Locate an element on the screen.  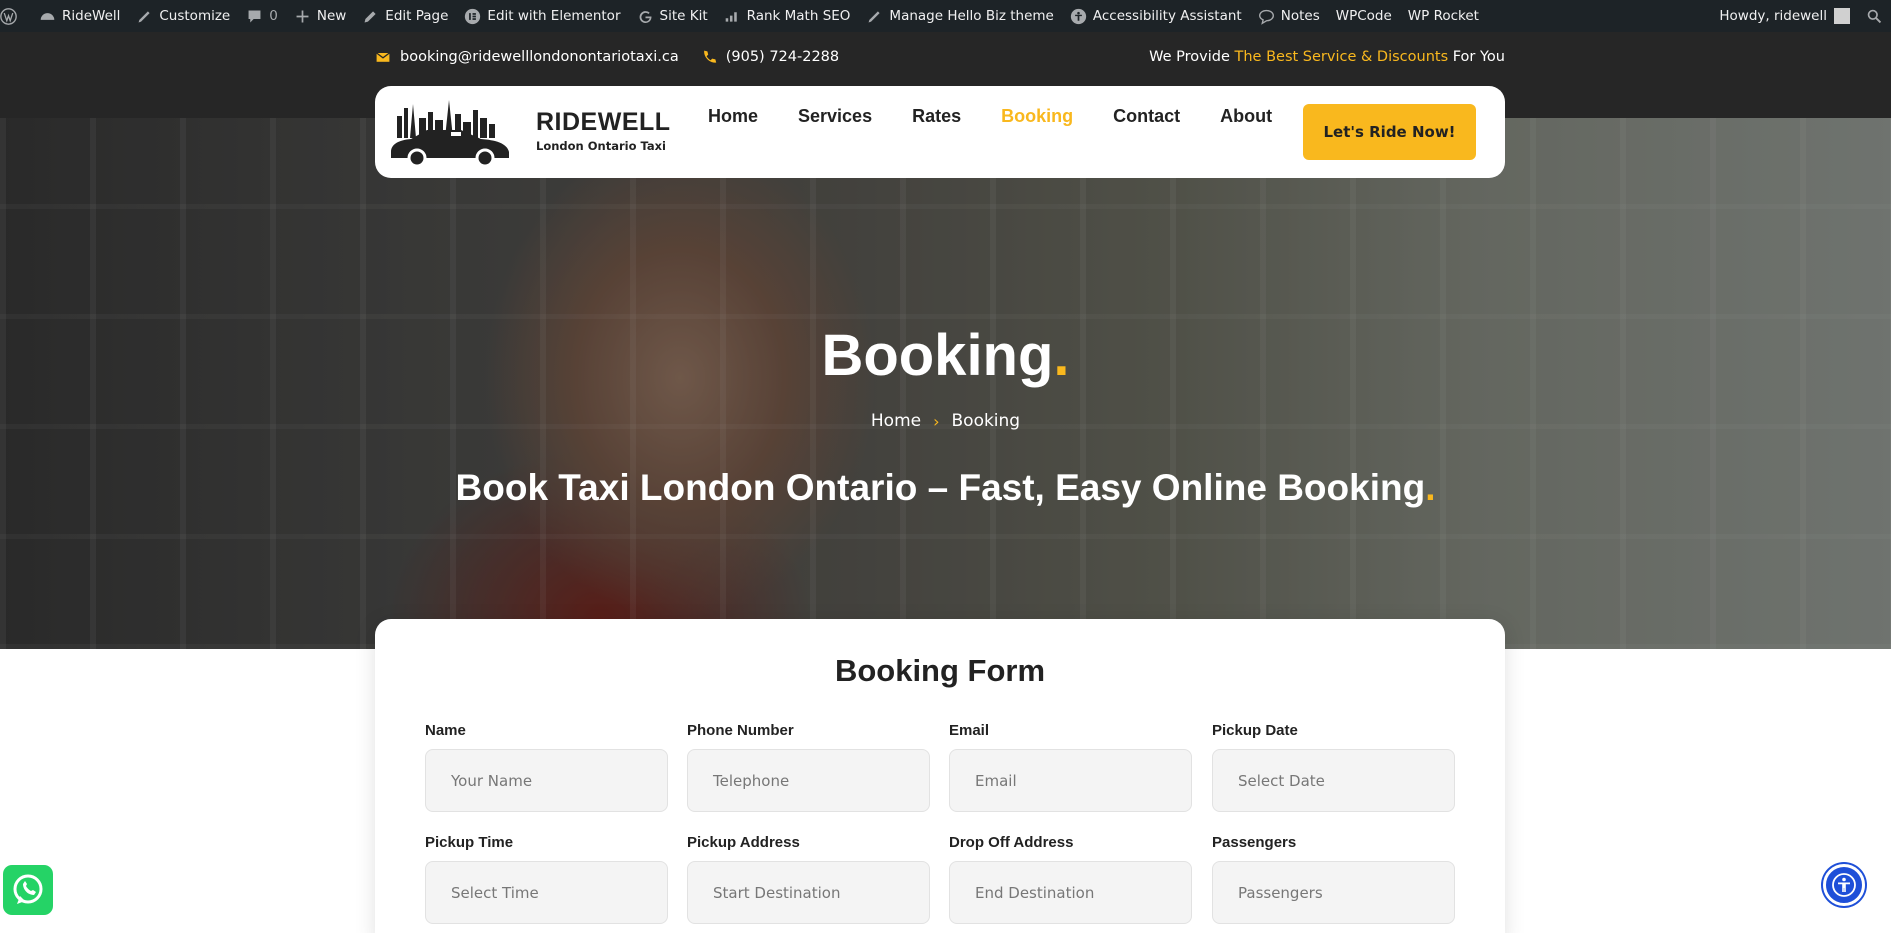
greeting-label: Howdy, ridewell is located at coordinates (1773, 16).